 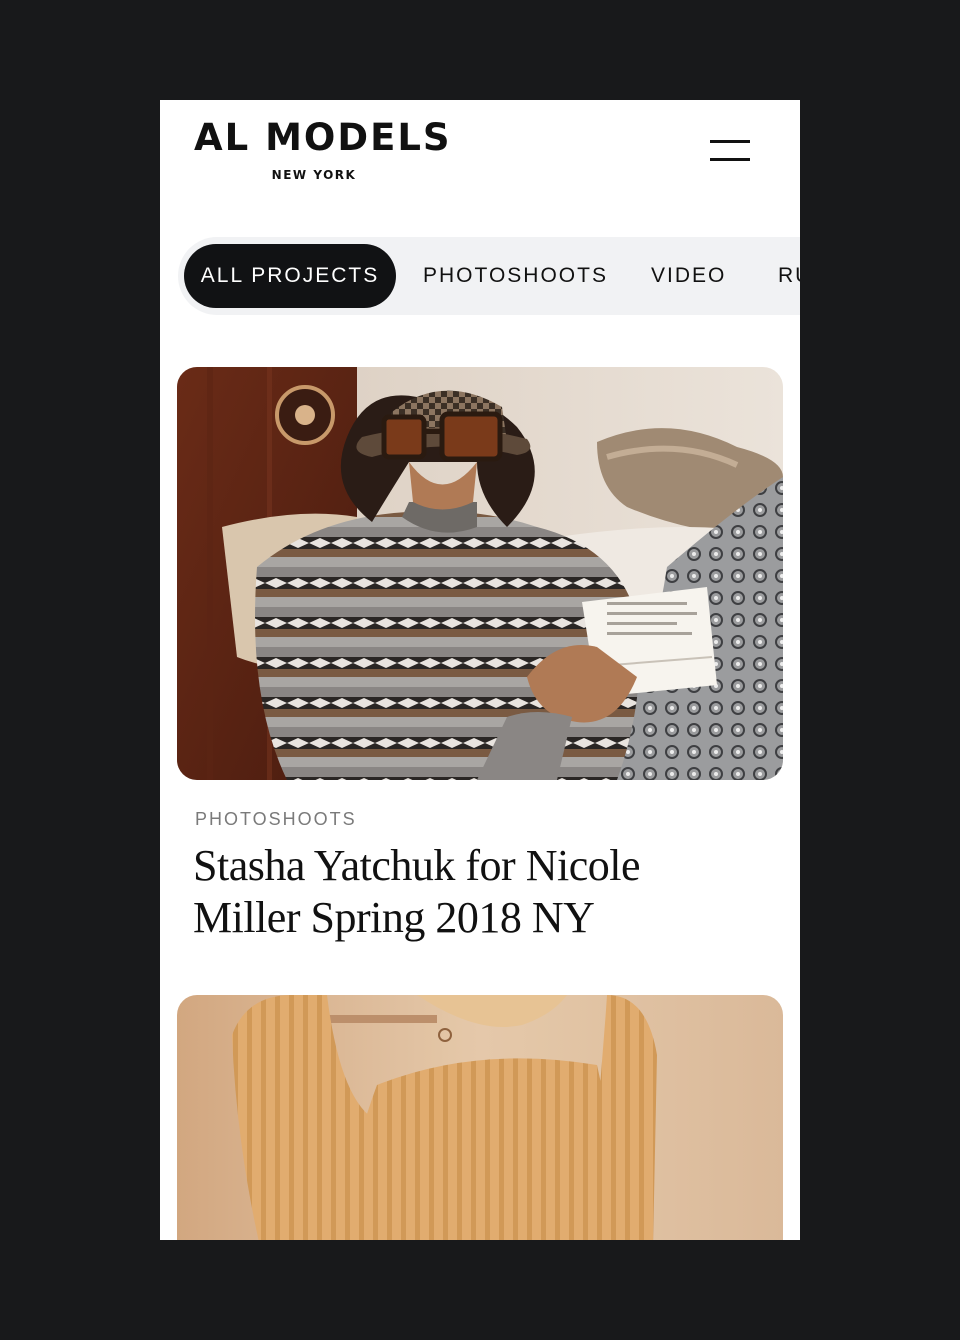 What do you see at coordinates (515, 276) in the screenshot?
I see `filter-photoshoots: PHOTOSHOOTS` at bounding box center [515, 276].